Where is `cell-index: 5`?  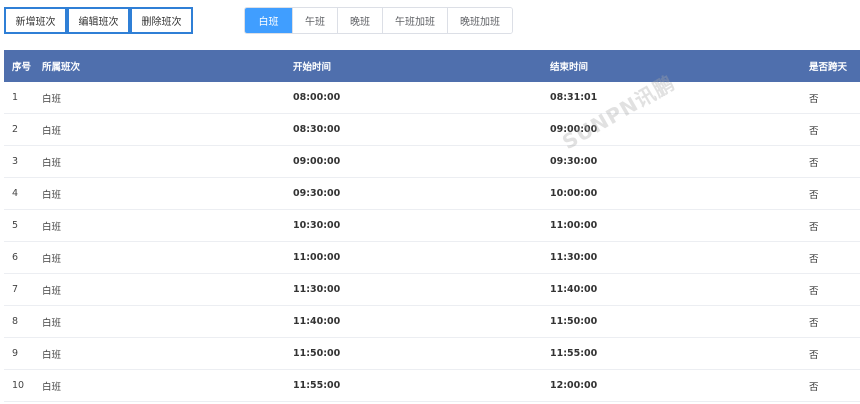 cell-index: 5 is located at coordinates (15, 225).